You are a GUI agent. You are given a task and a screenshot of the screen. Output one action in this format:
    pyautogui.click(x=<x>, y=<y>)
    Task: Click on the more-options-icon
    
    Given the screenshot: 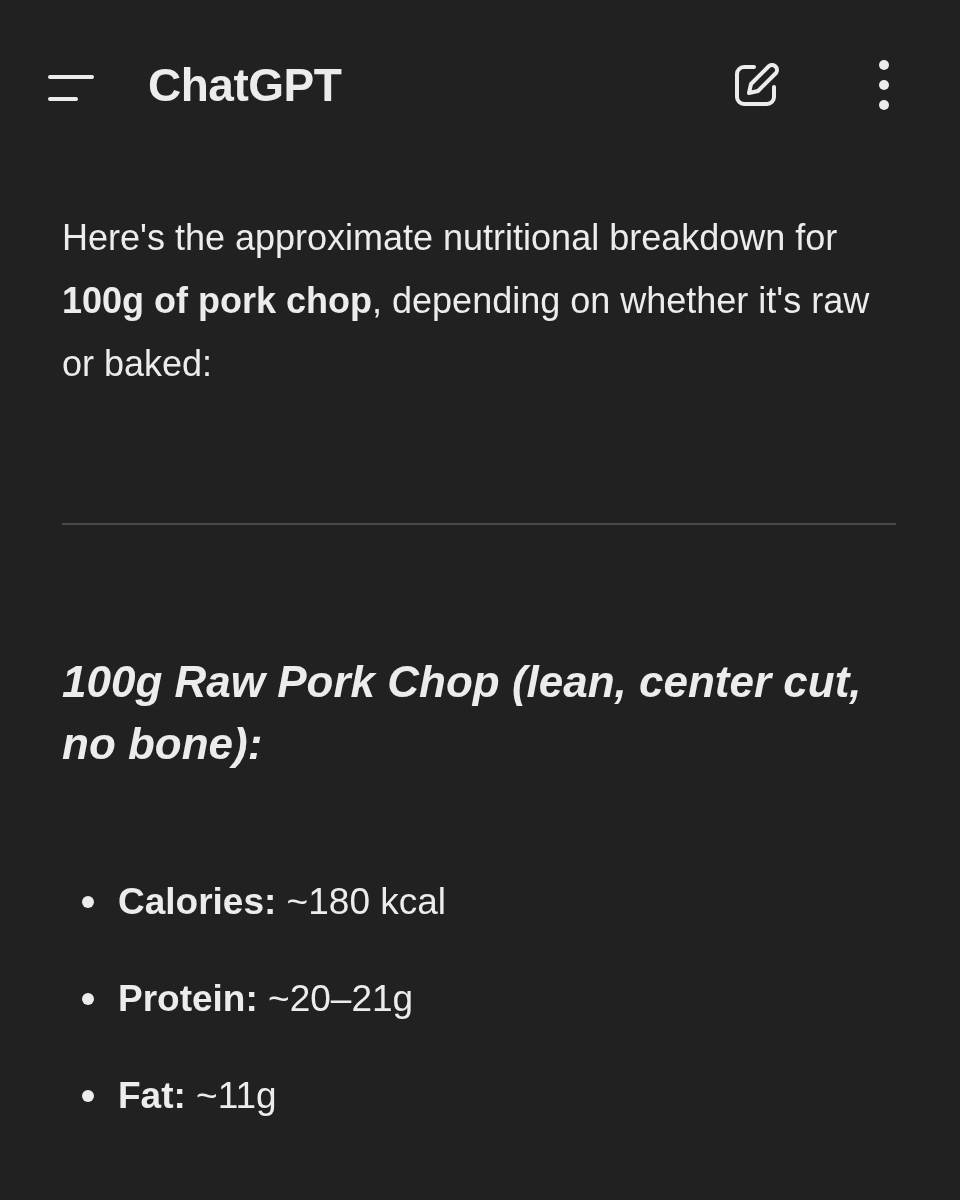 What is the action you would take?
    pyautogui.click(x=884, y=85)
    